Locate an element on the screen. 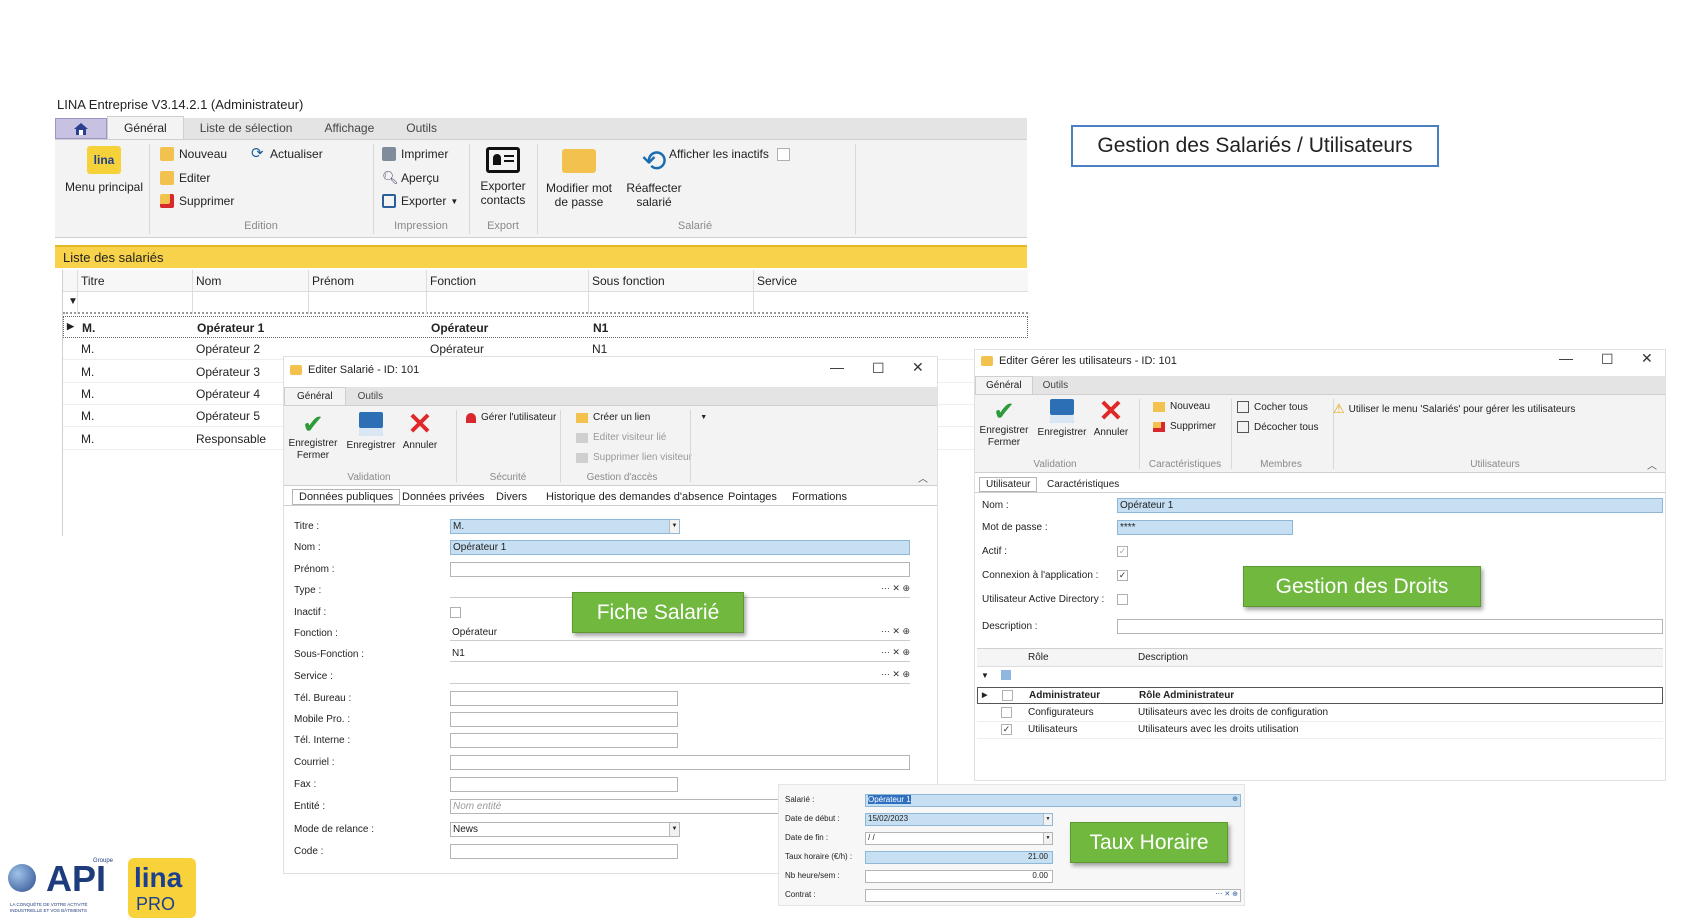 The image size is (1700, 924). home-tab is located at coordinates (81, 128).